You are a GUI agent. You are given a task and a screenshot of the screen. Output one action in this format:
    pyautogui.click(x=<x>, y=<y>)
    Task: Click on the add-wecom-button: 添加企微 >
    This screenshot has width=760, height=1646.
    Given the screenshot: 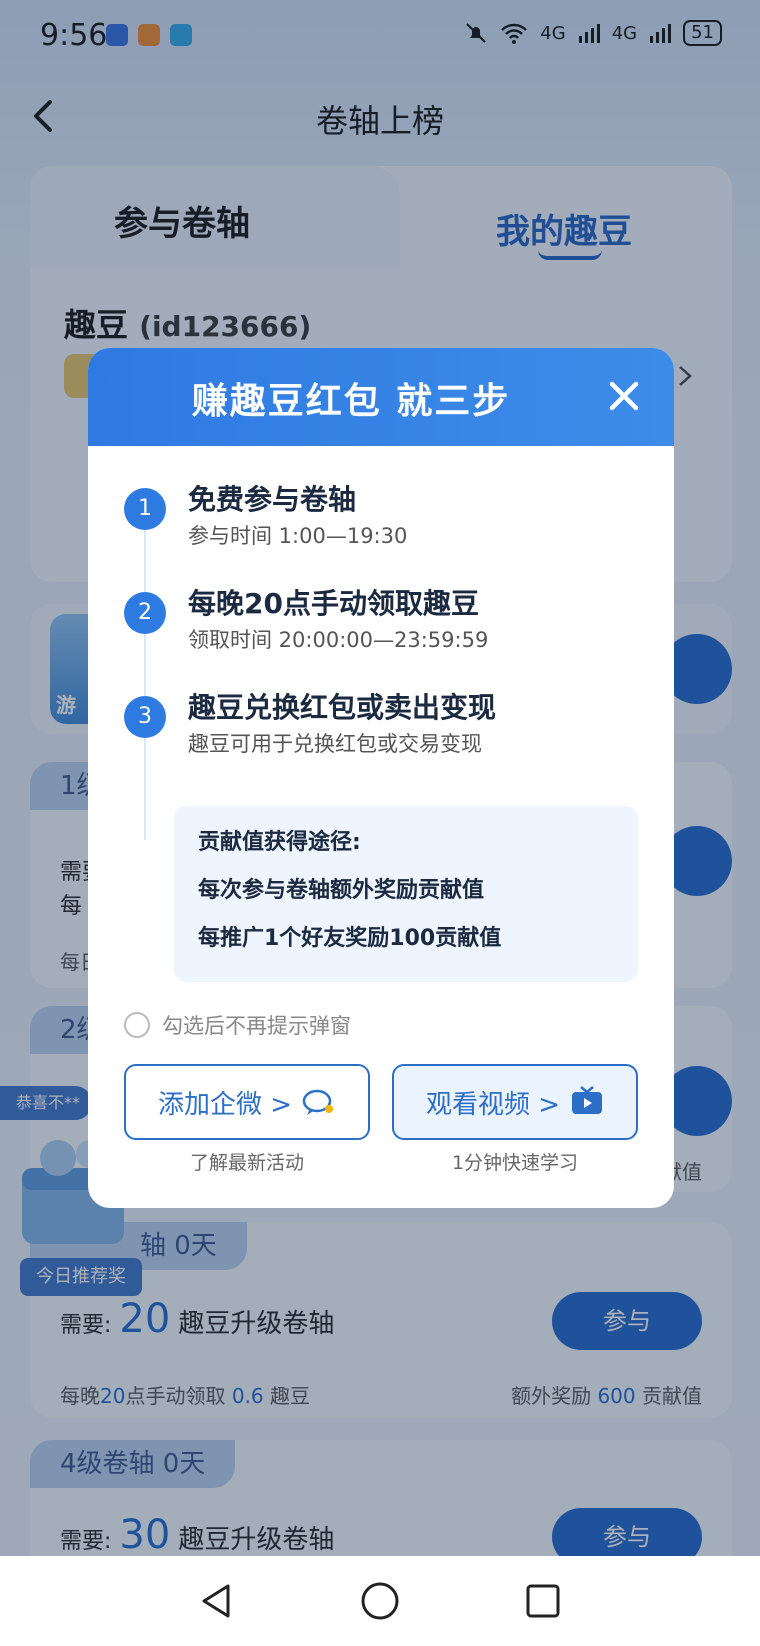 What is the action you would take?
    pyautogui.click(x=247, y=1102)
    